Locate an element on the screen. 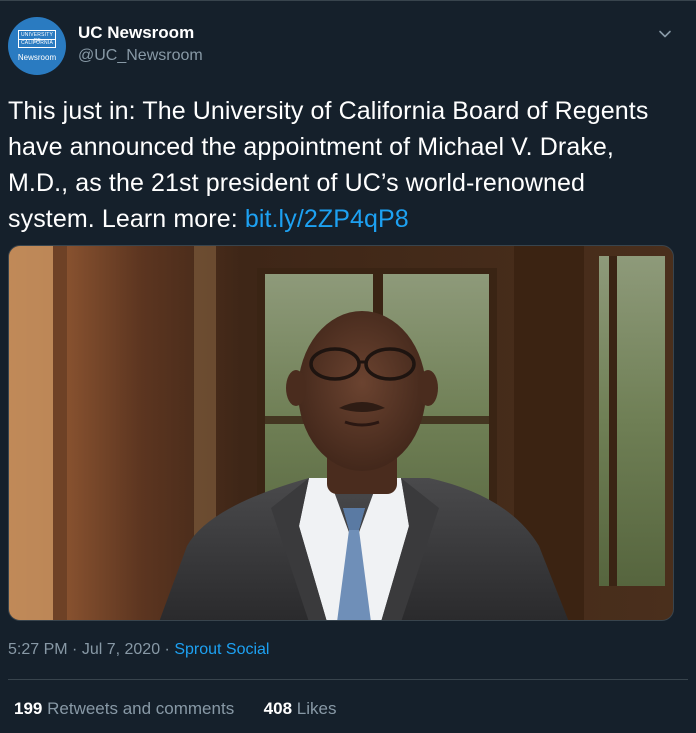  avatar-logo-line1: UNIVERSITY OF is located at coordinates (37, 38).